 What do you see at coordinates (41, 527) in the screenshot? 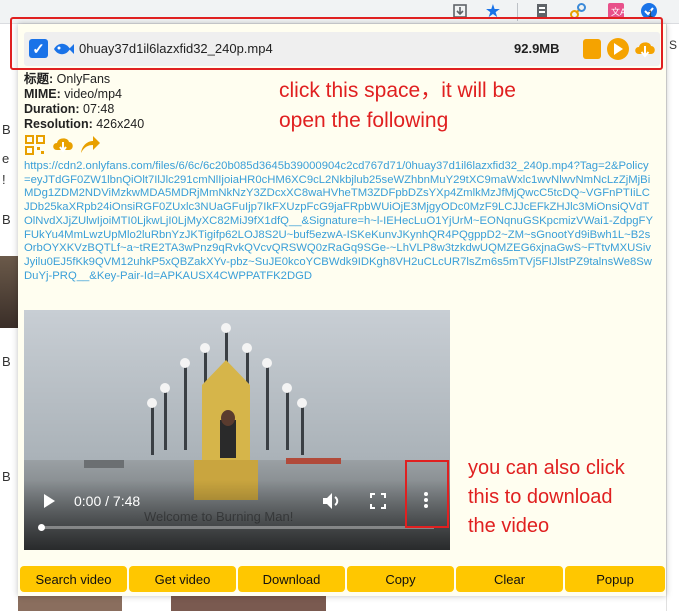
I see `progress-handle` at bounding box center [41, 527].